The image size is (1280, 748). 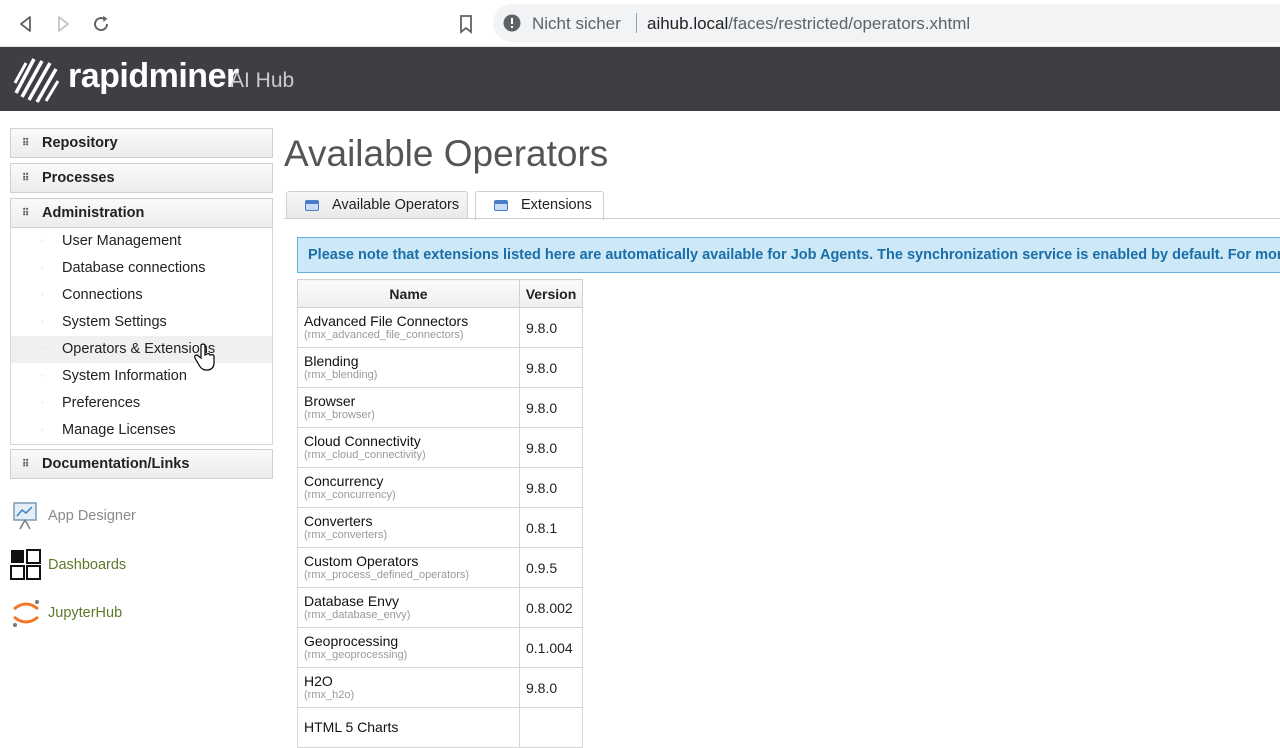 I want to click on forward-icon, so click(x=63, y=24).